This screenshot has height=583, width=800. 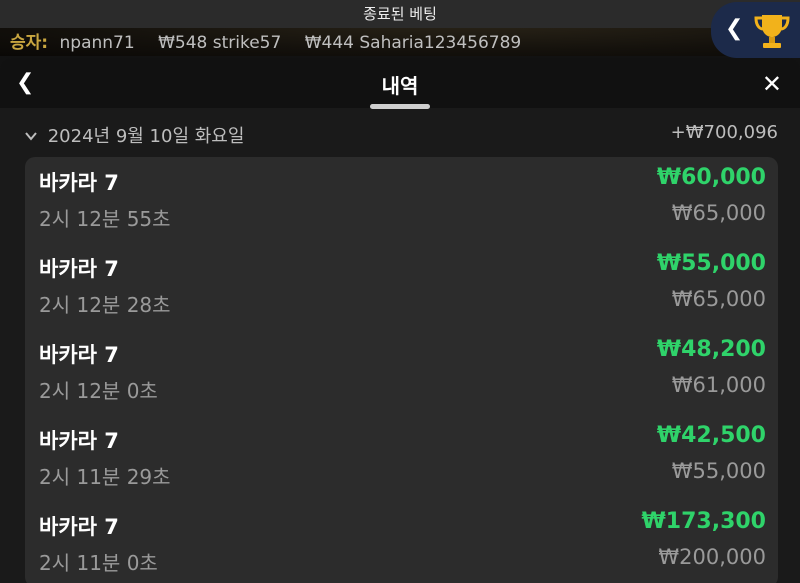 I want to click on drag-handle, so click(x=400, y=106).